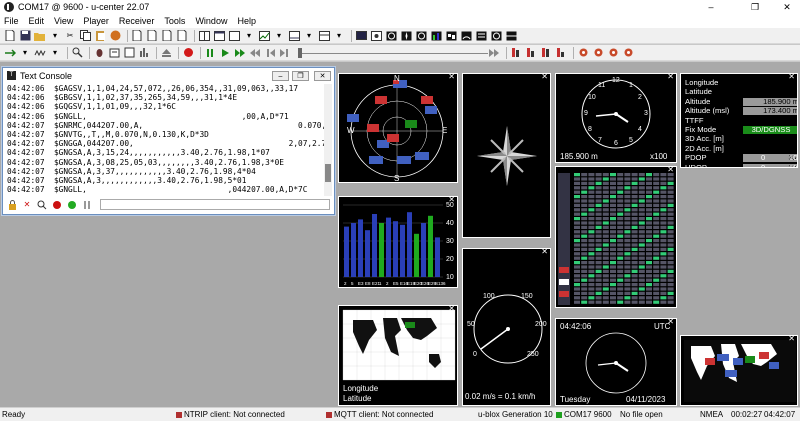 This screenshot has height=421, width=800. What do you see at coordinates (379, 414) in the screenshot?
I see `mqtt-status: MQTT client: Not connected` at bounding box center [379, 414].